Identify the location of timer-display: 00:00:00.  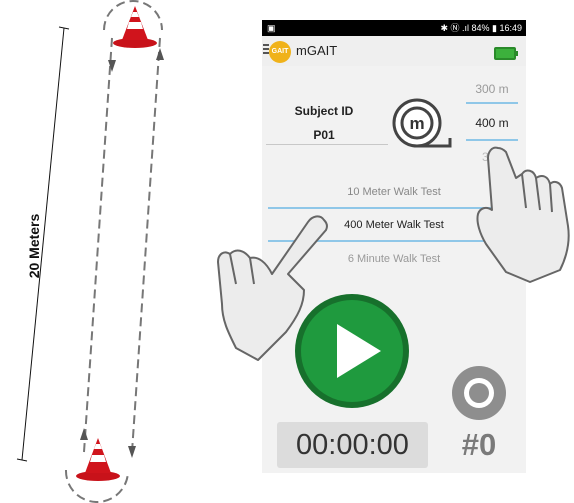
(352, 445).